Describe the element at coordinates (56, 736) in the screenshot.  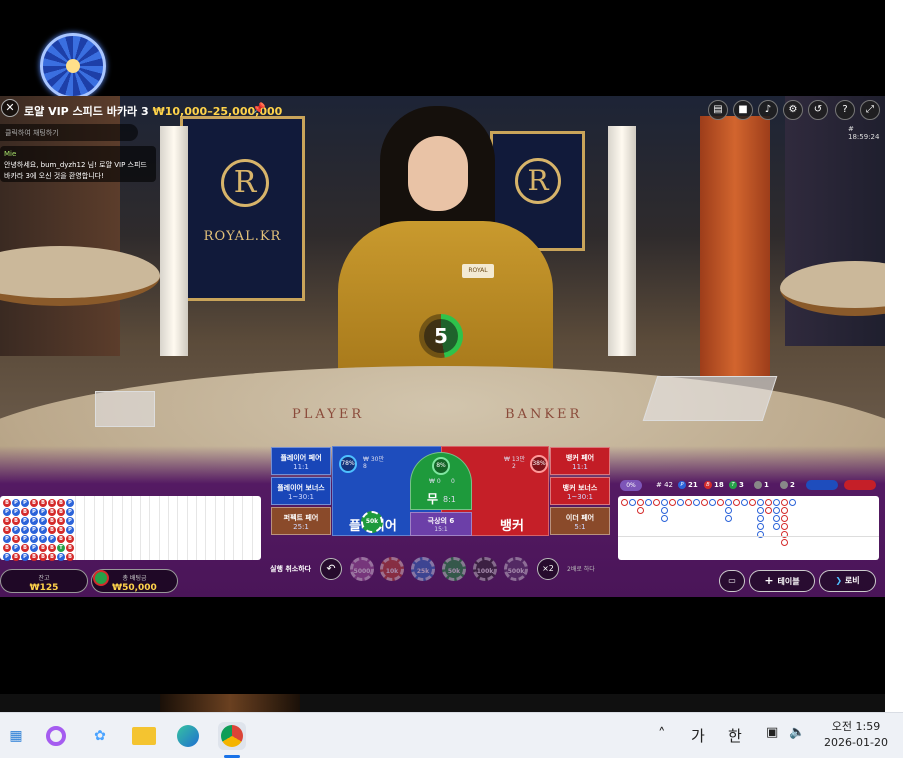
I see `assistant-icon` at that location.